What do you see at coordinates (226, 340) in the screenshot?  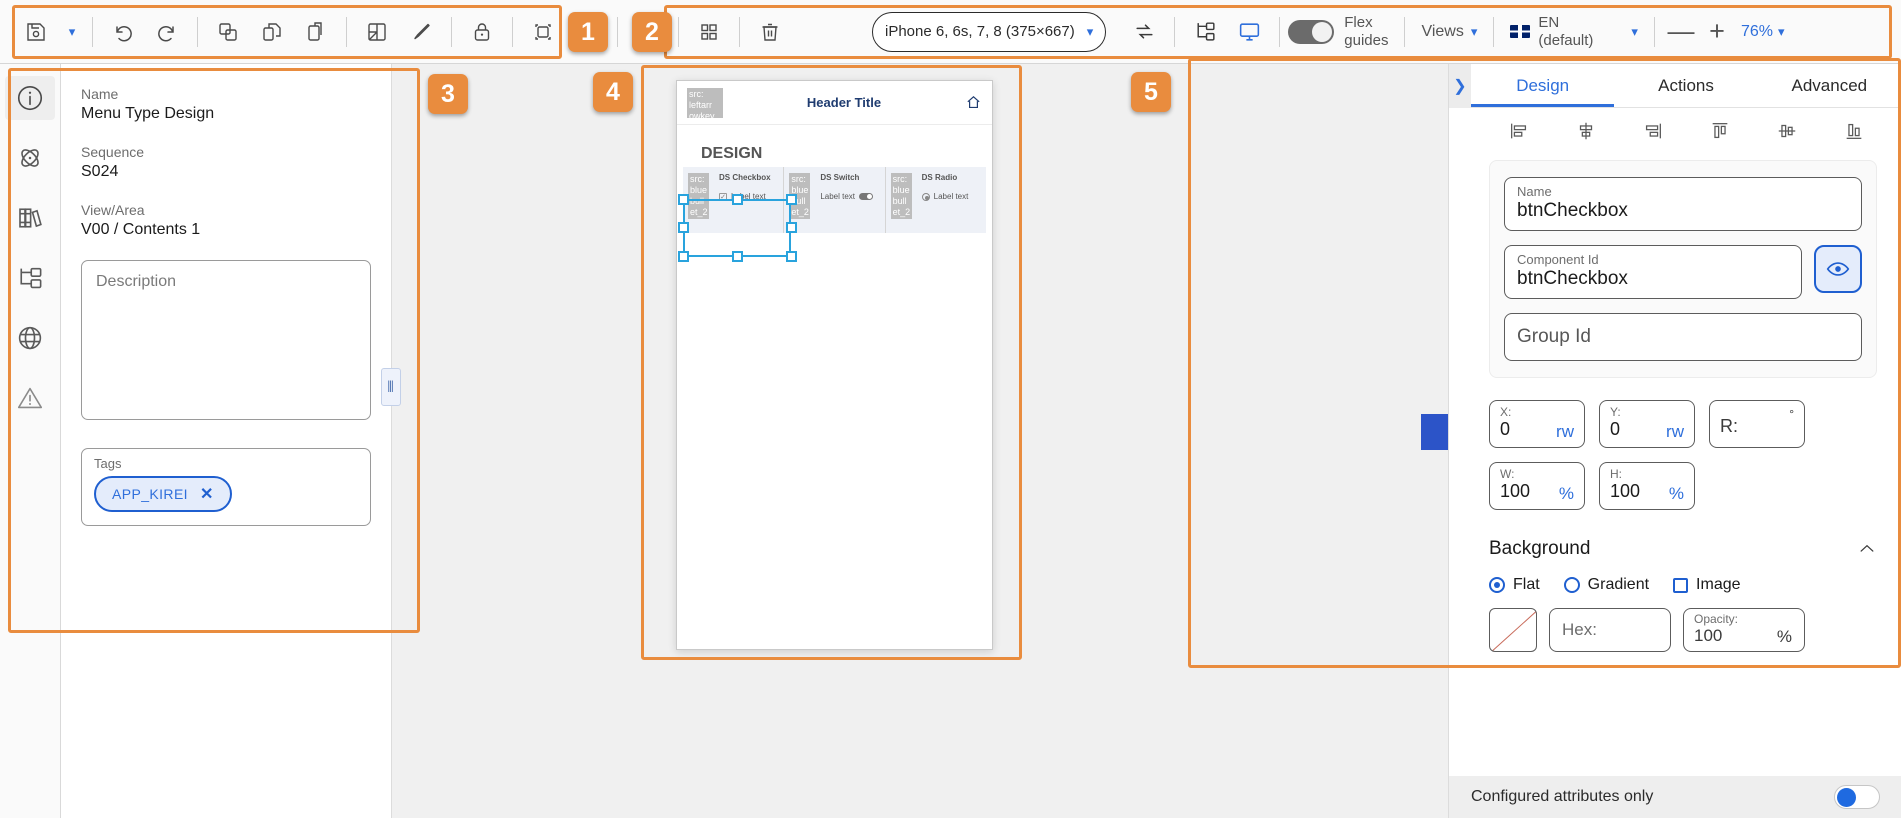 I see `description-textarea: Description` at bounding box center [226, 340].